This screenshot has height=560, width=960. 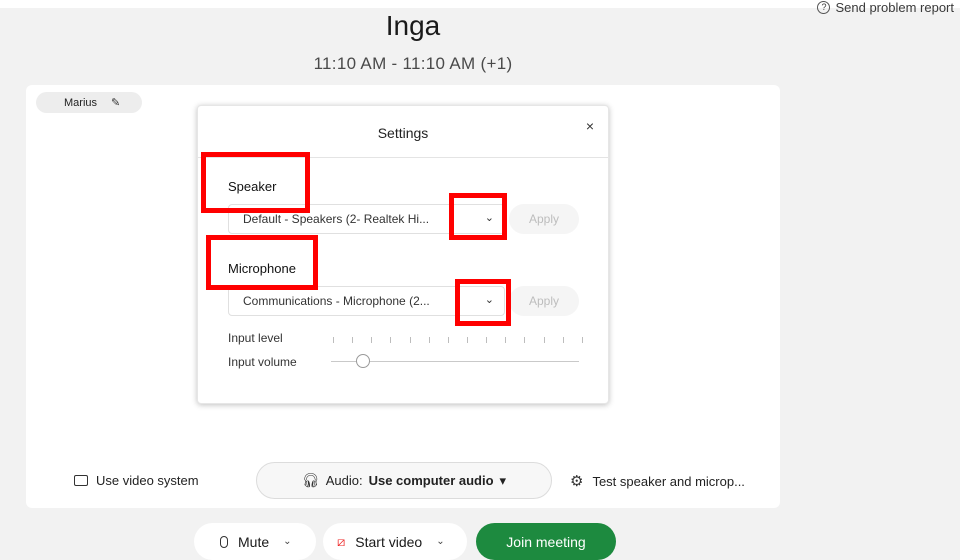 I want to click on meeting-time: 11:10 AM - 11:10 AM (+1), so click(x=413, y=63).